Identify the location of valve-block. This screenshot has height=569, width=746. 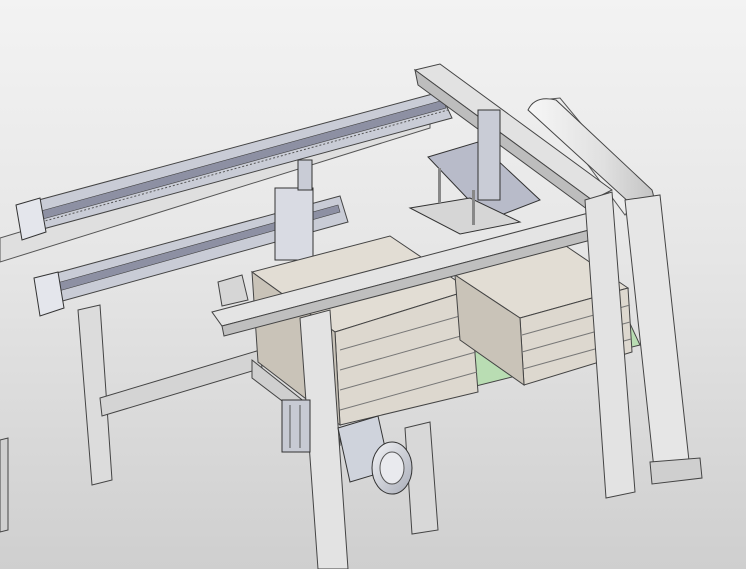
(296, 426).